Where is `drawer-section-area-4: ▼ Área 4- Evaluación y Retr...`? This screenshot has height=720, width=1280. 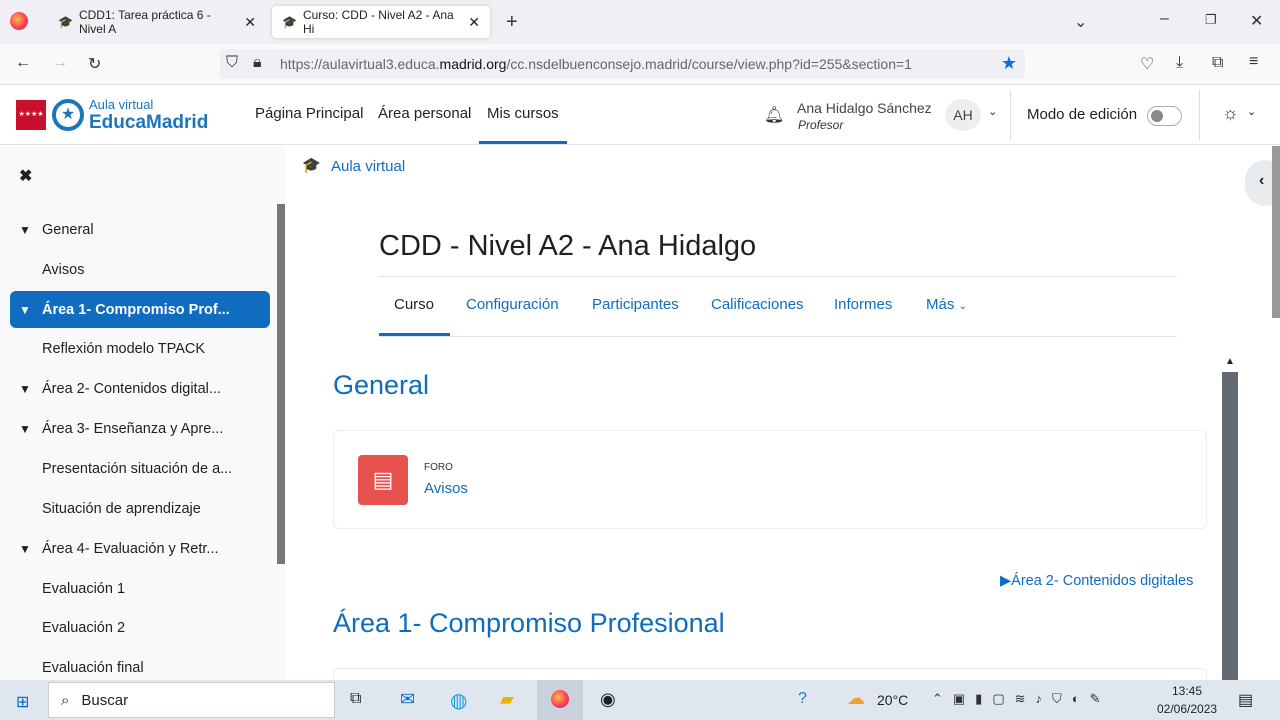
drawer-section-area-4: ▼ Área 4- Evaluación y Retr... is located at coordinates (140, 548).